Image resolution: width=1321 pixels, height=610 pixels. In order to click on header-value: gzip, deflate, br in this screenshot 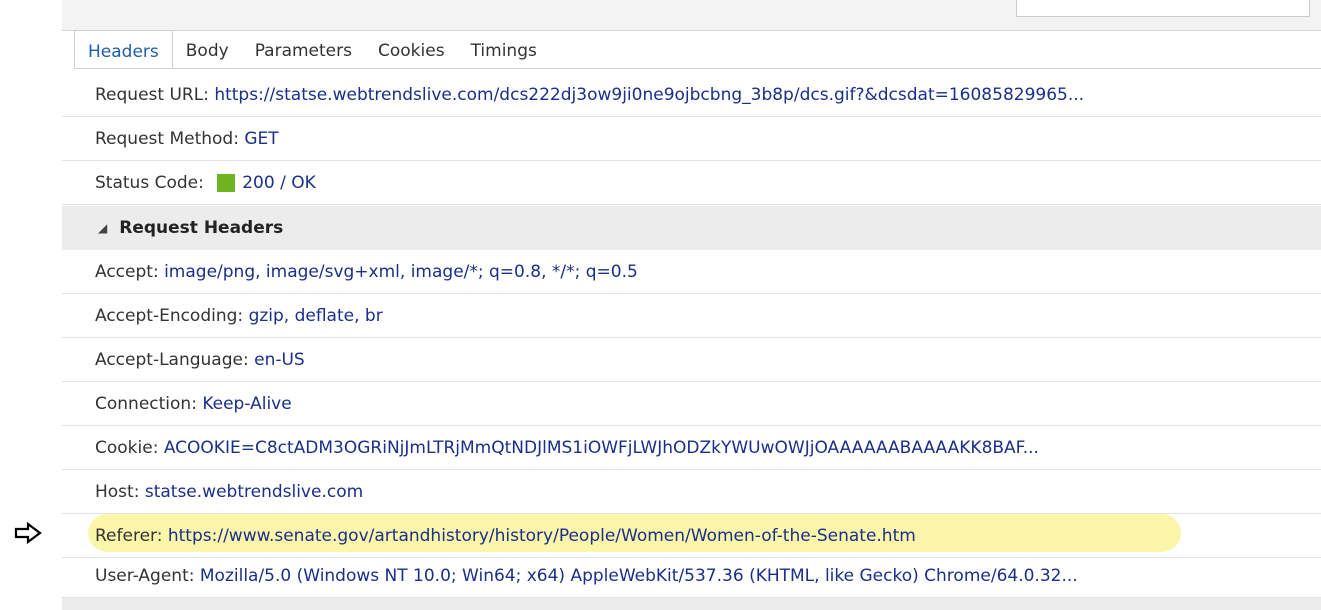, I will do `click(315, 315)`.